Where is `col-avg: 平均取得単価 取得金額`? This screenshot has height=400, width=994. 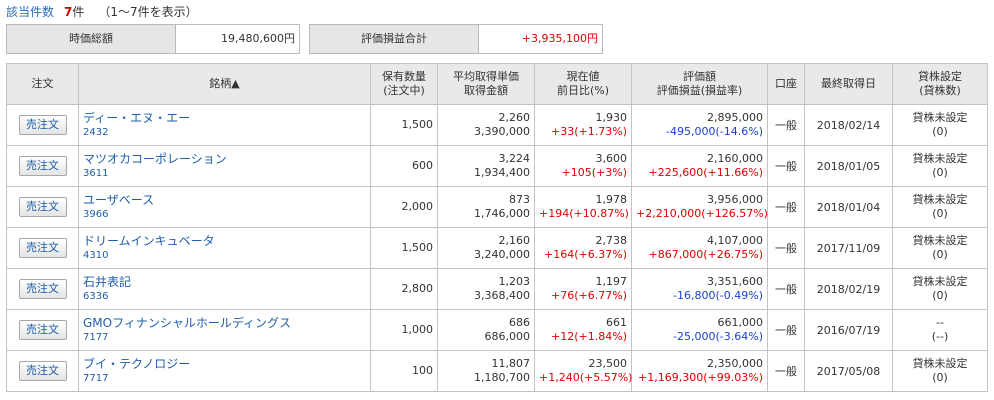 col-avg: 平均取得単価 取得金額 is located at coordinates (486, 84).